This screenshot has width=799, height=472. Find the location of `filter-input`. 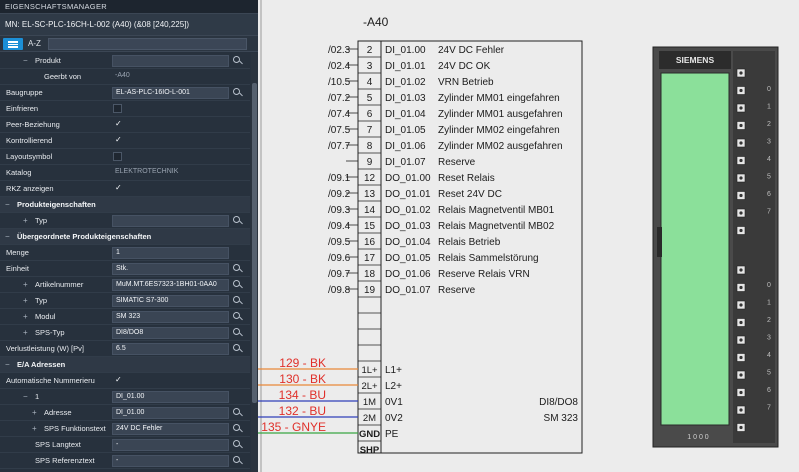

filter-input is located at coordinates (147, 44).